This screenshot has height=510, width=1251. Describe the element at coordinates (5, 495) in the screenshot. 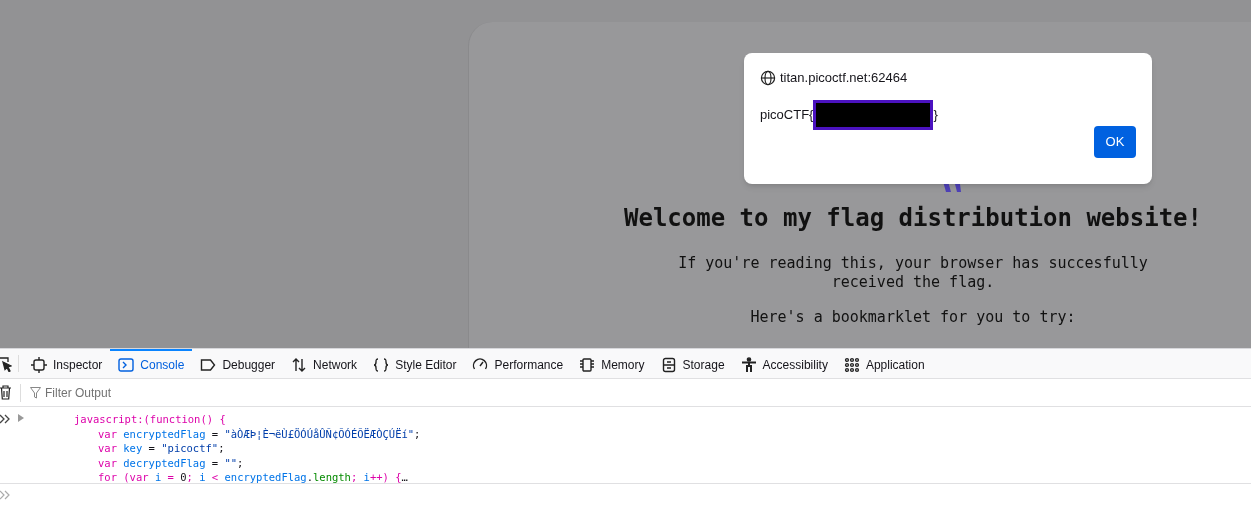

I see `prompt-icon` at that location.